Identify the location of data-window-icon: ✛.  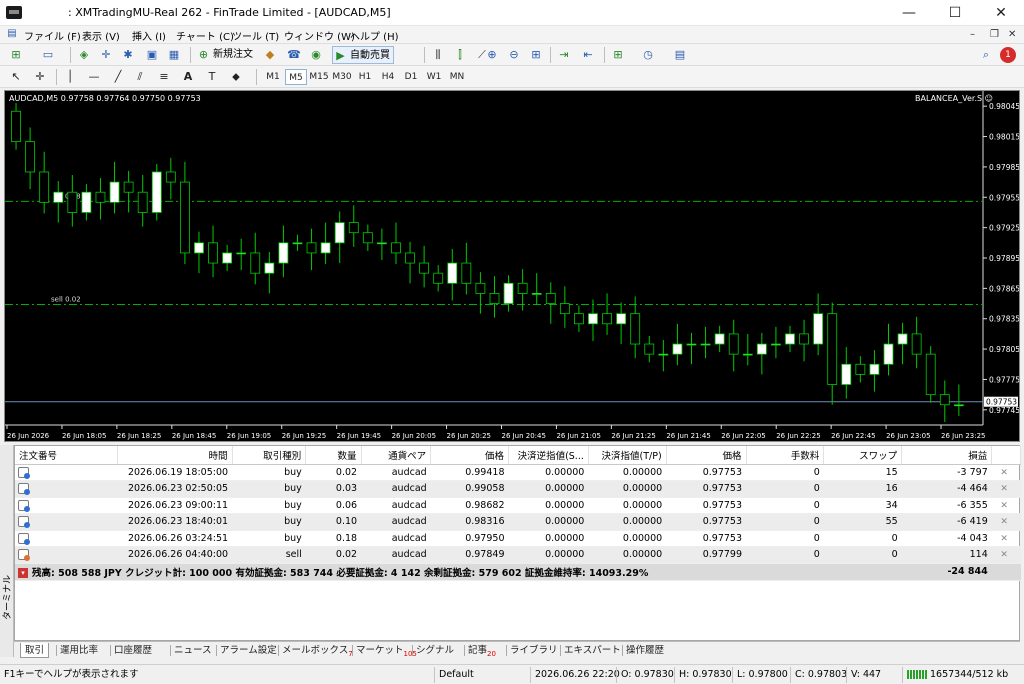
(106, 55).